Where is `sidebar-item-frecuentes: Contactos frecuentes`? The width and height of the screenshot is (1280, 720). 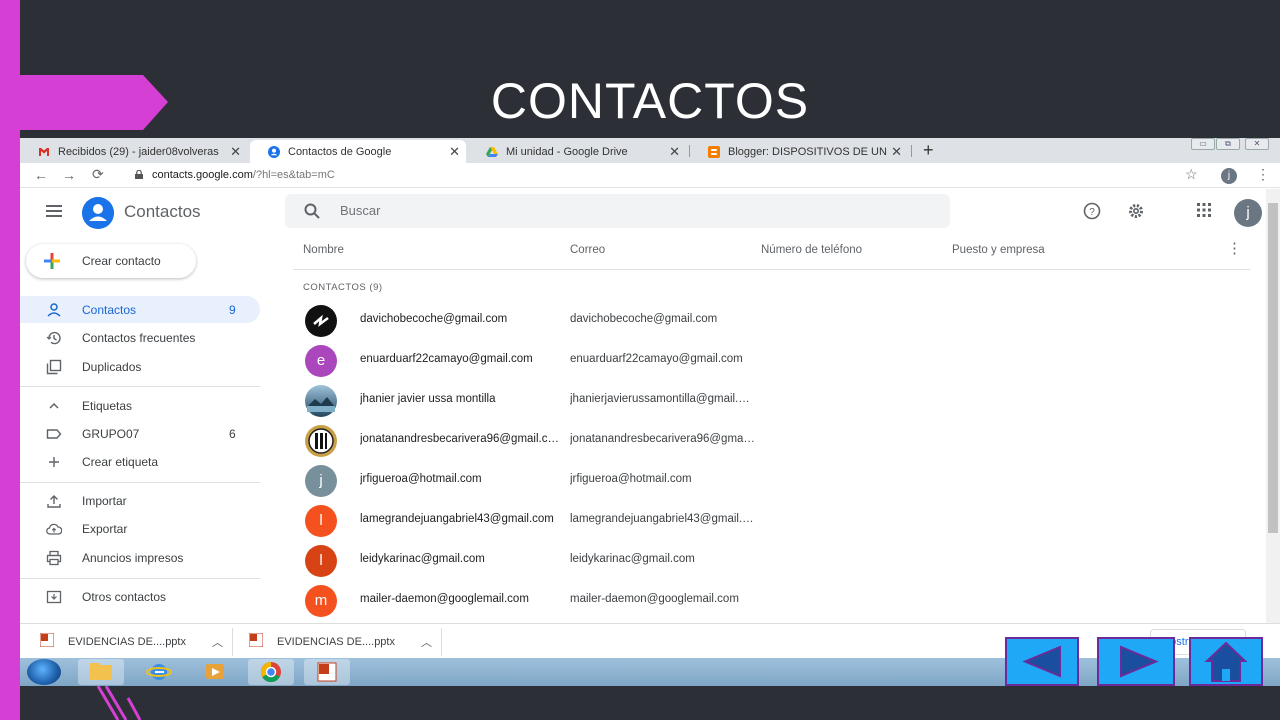
sidebar-item-frecuentes: Contactos frecuentes is located at coordinates (140, 337).